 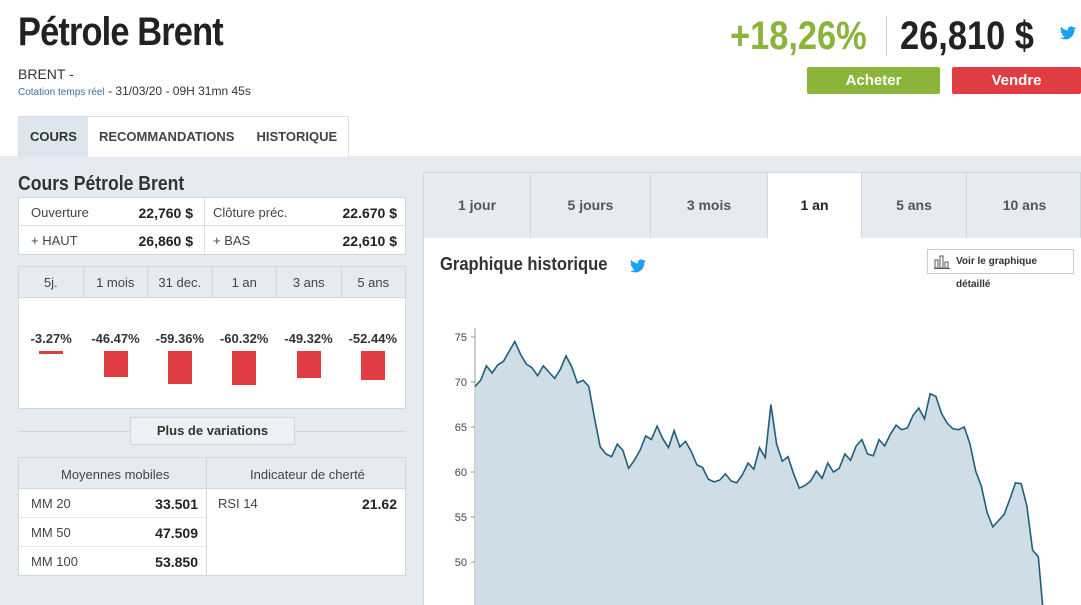 What do you see at coordinates (60, 212) in the screenshot?
I see `open-label: Ouverture` at bounding box center [60, 212].